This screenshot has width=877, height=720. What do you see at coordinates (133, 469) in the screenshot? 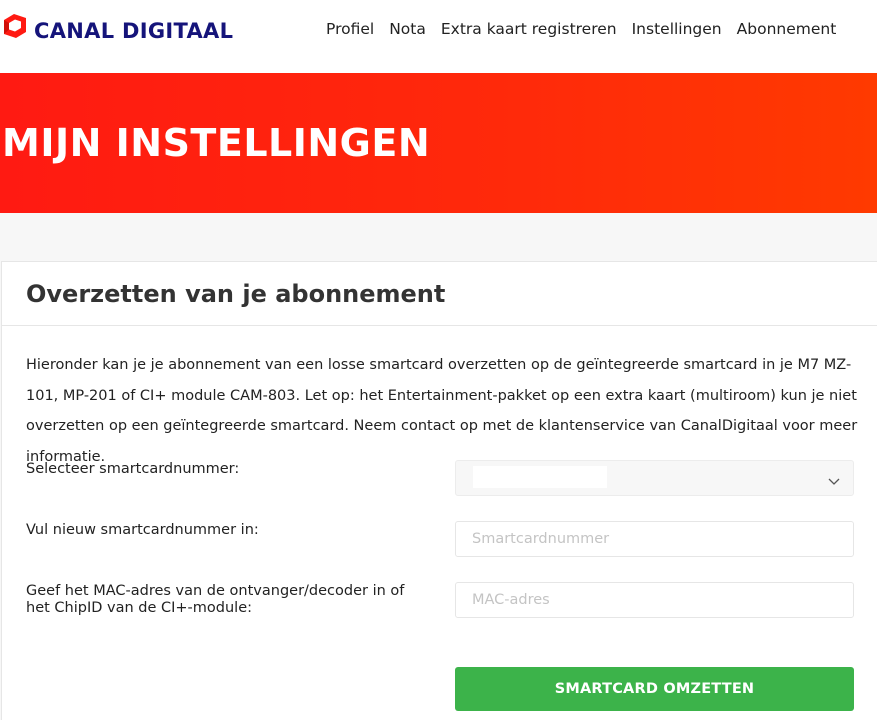
I see `select-smartcard-label: Selecteer smartcardnummer:` at bounding box center [133, 469].